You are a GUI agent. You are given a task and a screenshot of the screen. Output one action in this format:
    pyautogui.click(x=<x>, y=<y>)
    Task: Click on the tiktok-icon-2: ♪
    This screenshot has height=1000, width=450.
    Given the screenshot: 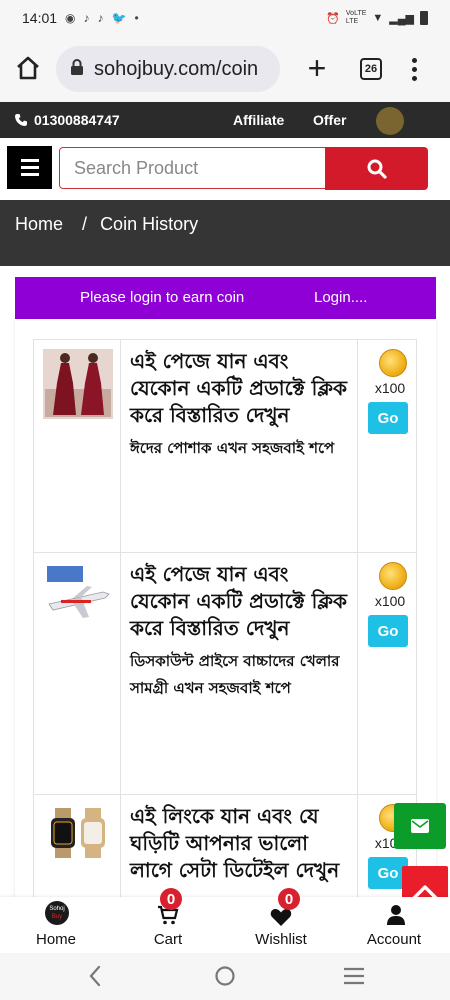 What is the action you would take?
    pyautogui.click(x=100, y=18)
    